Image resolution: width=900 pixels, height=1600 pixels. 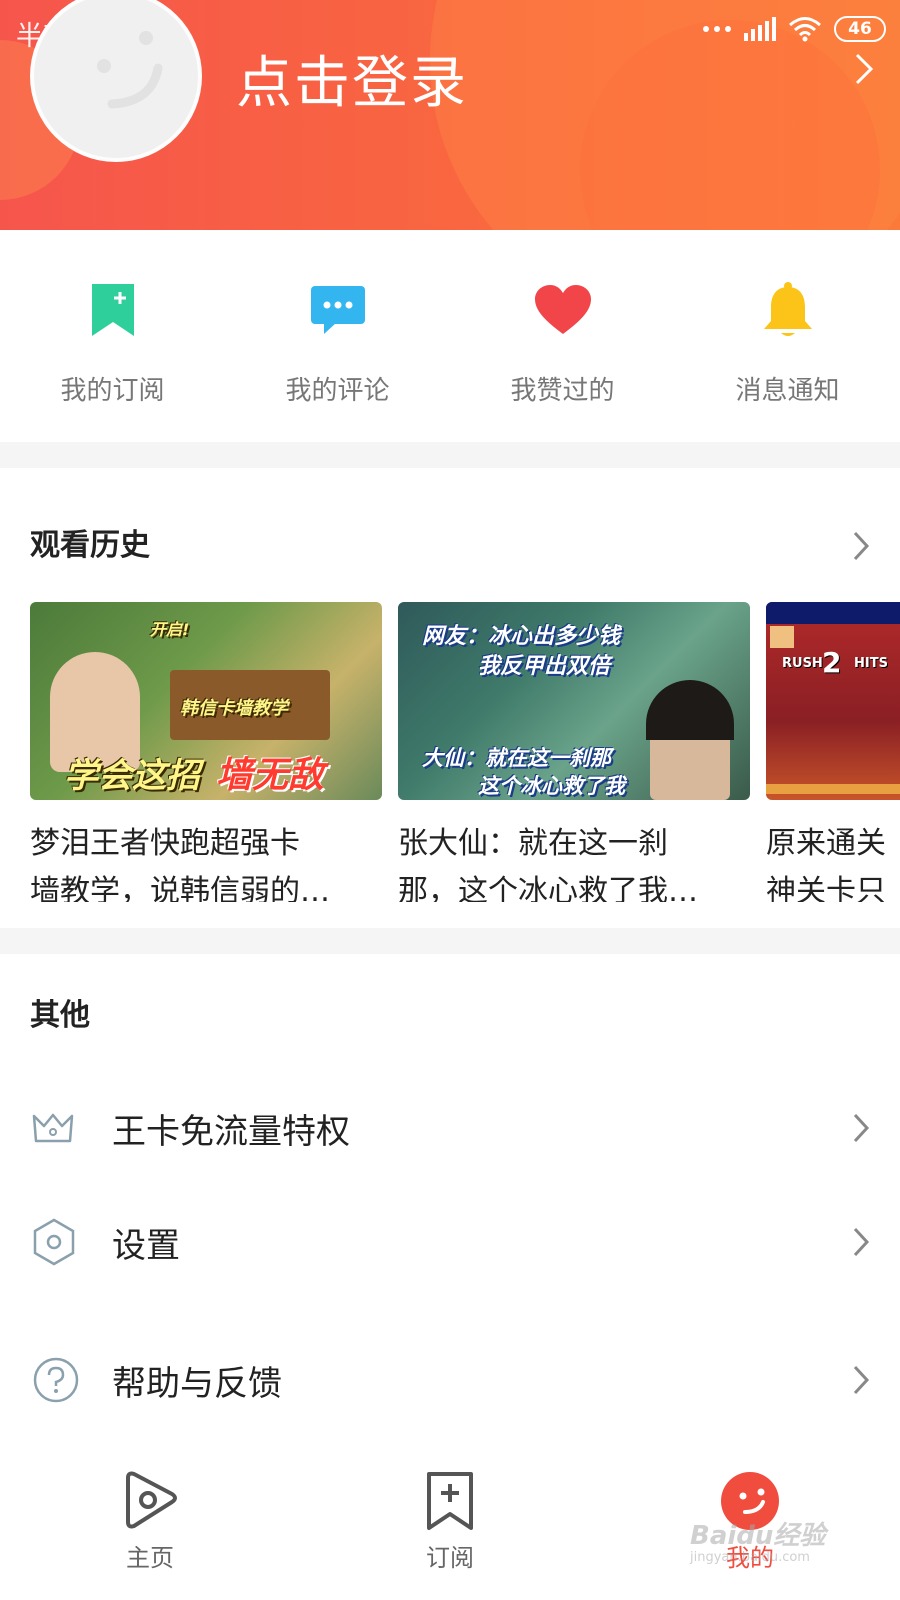 What do you see at coordinates (450, 1380) in the screenshot?
I see `help-feedback-row: 帮助与反馈` at bounding box center [450, 1380].